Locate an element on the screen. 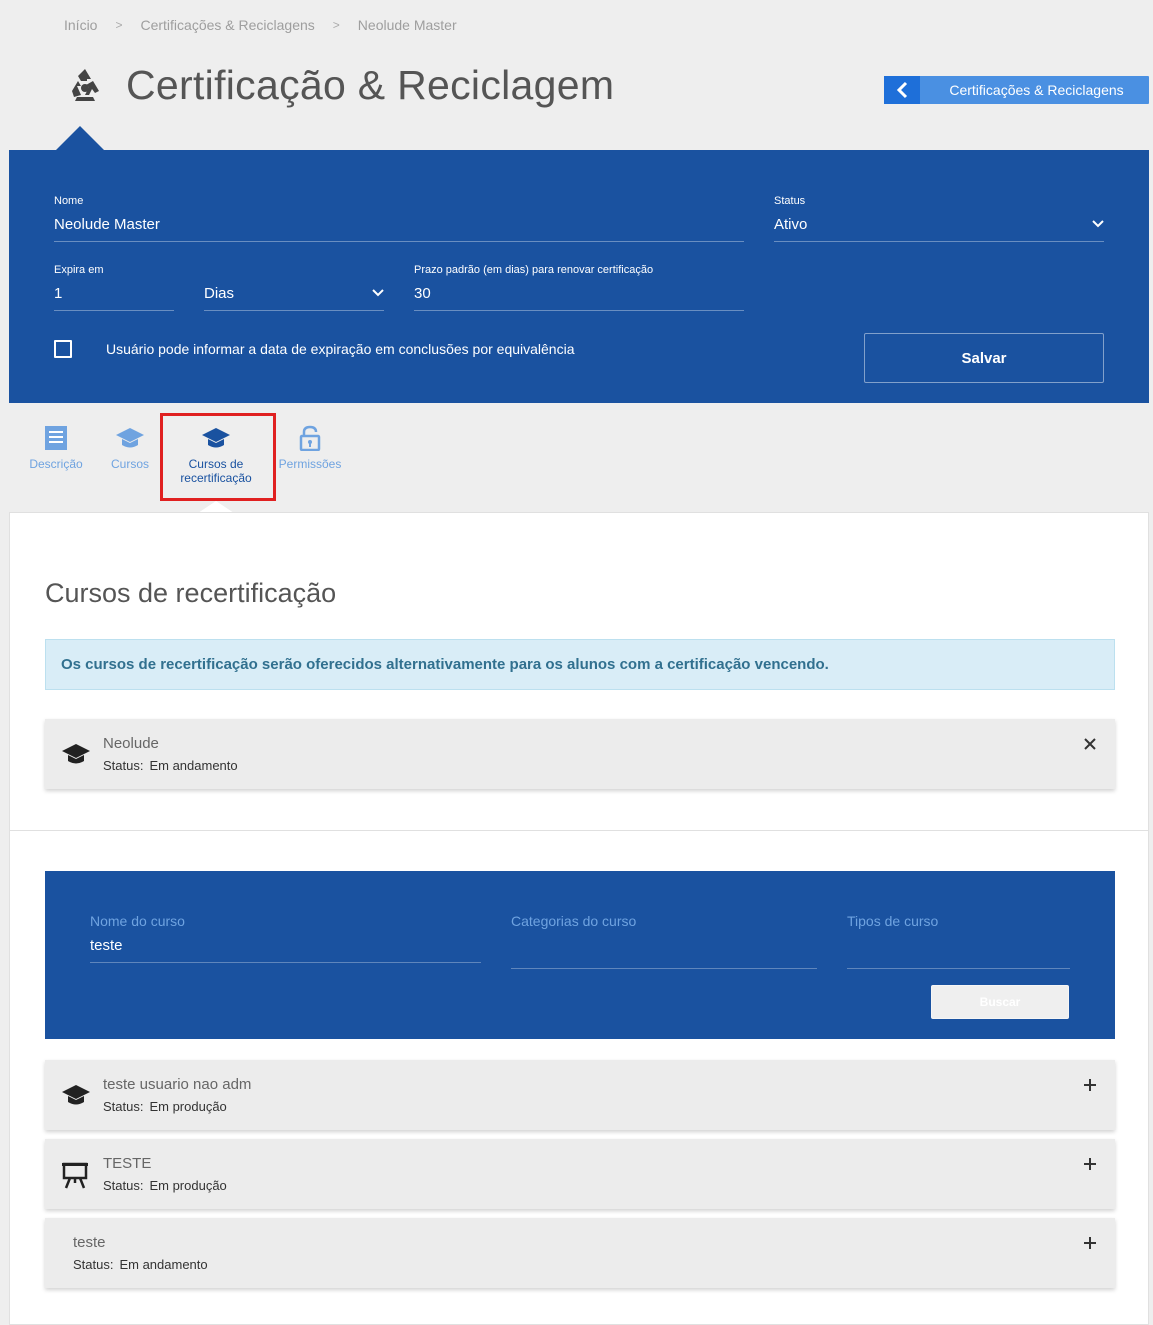 The height and width of the screenshot is (1325, 1153). unit-field: . Dias is located at coordinates (294, 287).